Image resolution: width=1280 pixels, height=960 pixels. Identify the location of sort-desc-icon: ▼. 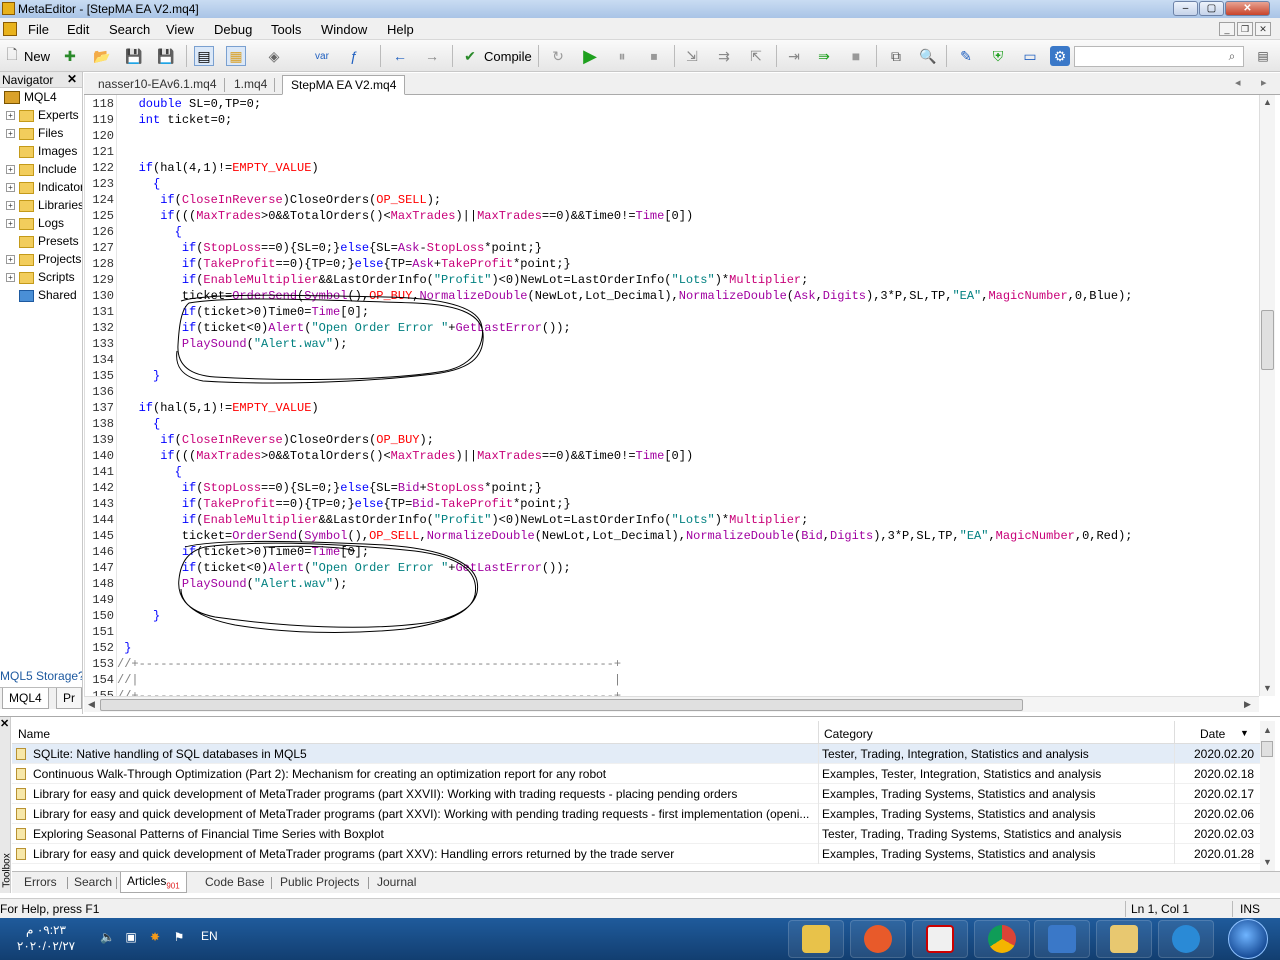
(1244, 733).